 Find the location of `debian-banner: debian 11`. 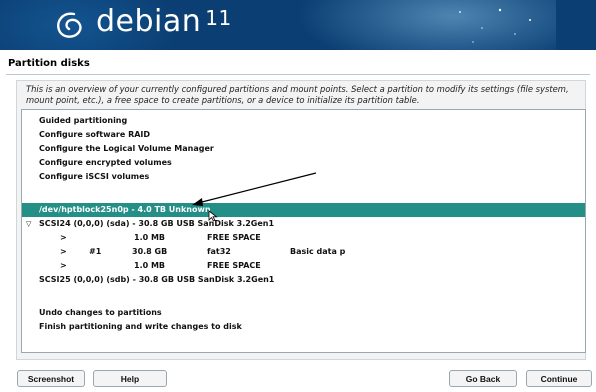

debian-banner: debian 11 is located at coordinates (298, 25).